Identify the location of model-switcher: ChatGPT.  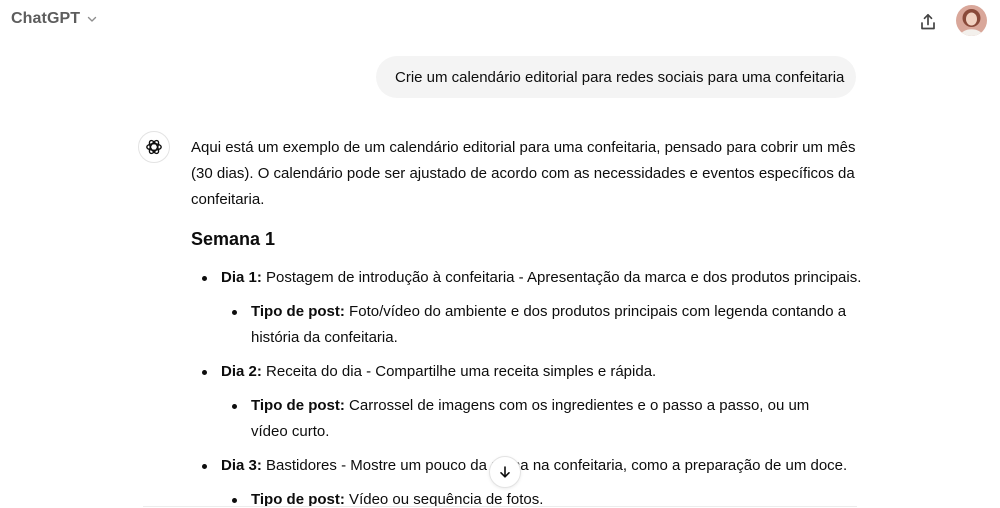
(54, 19).